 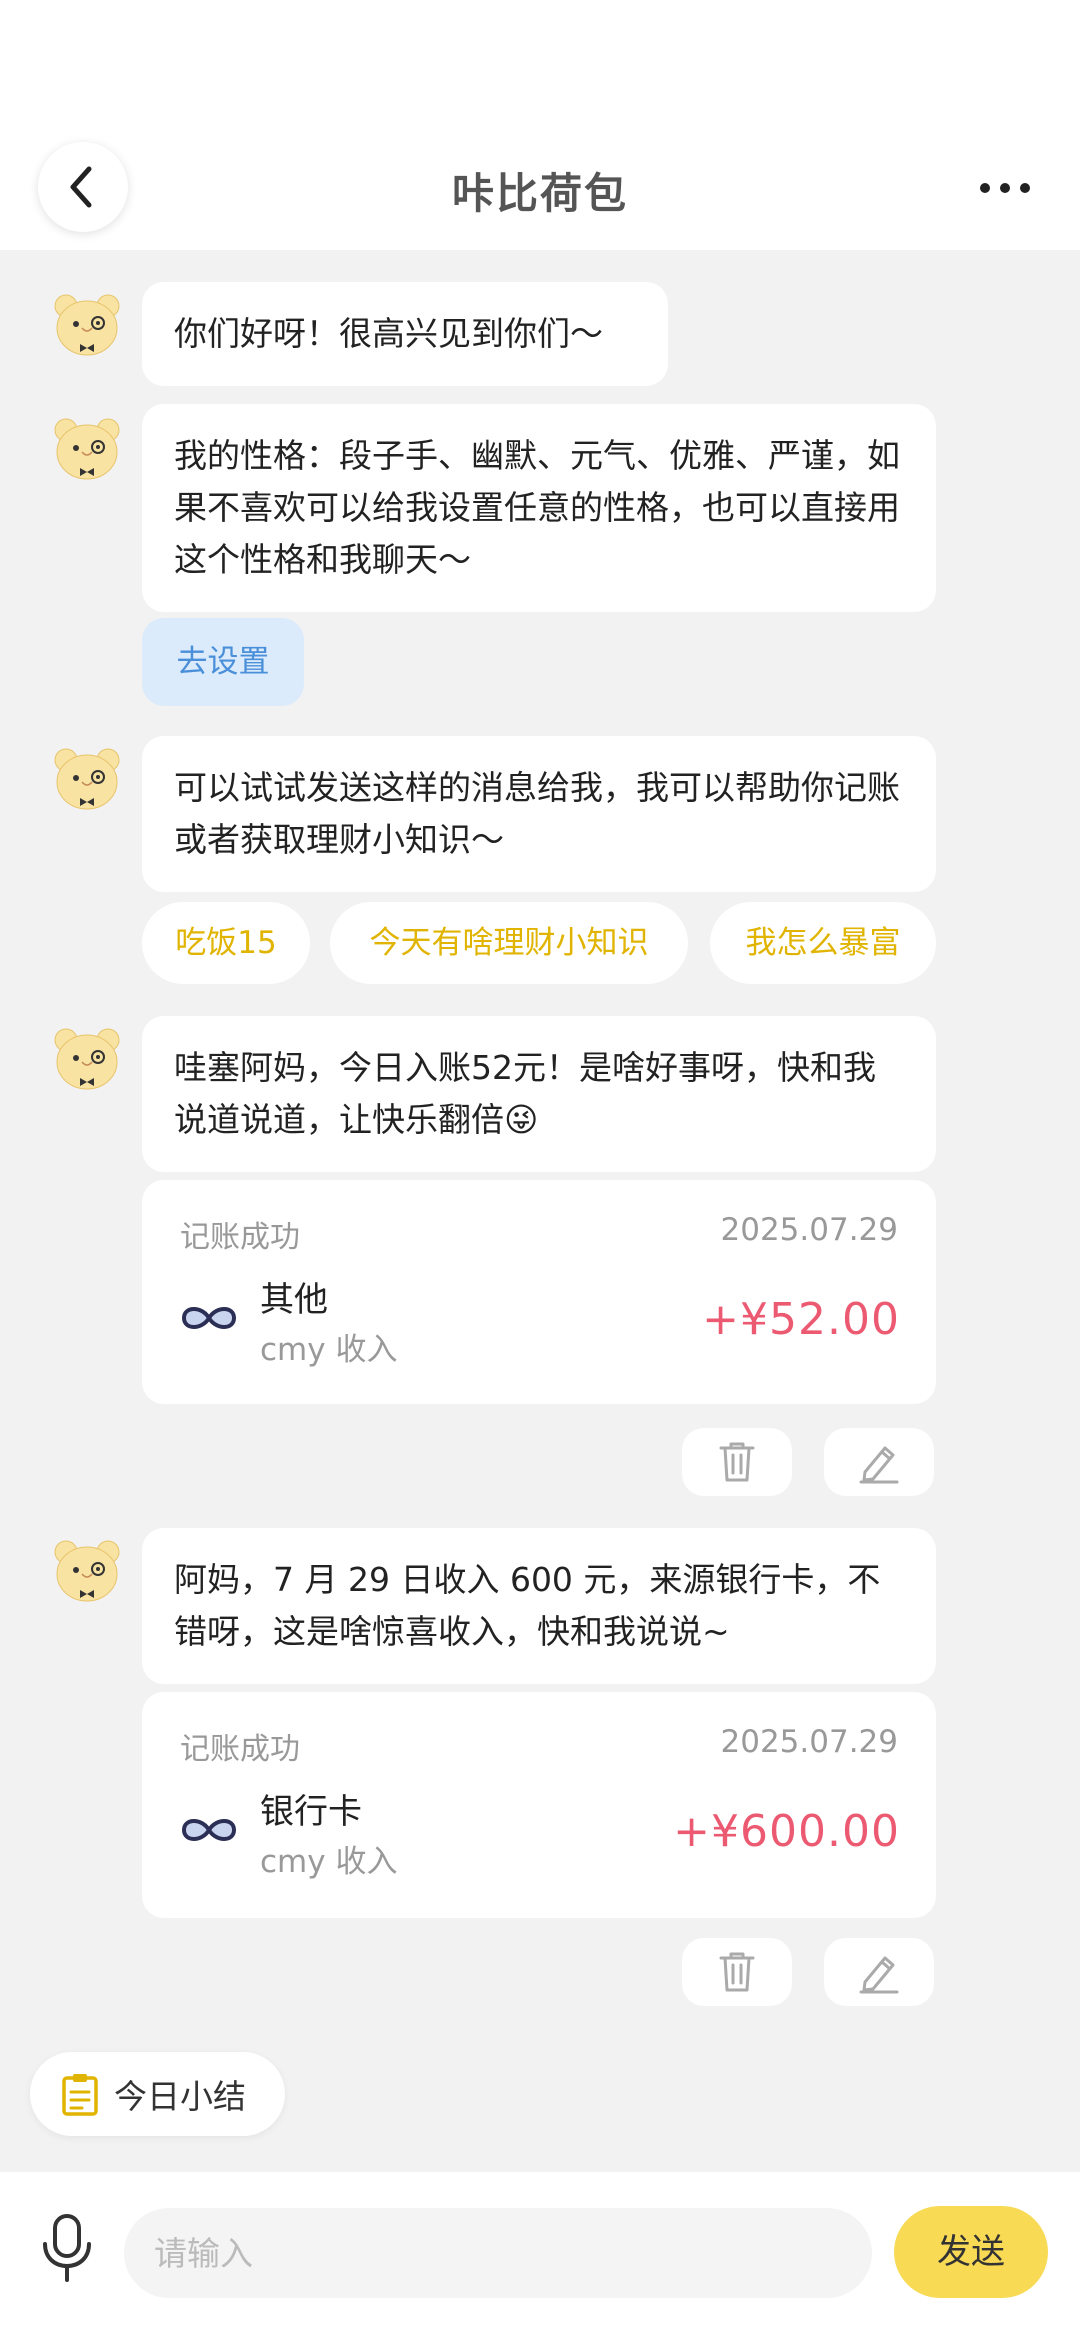 I want to click on header: 咔比荷包, so click(x=540, y=190).